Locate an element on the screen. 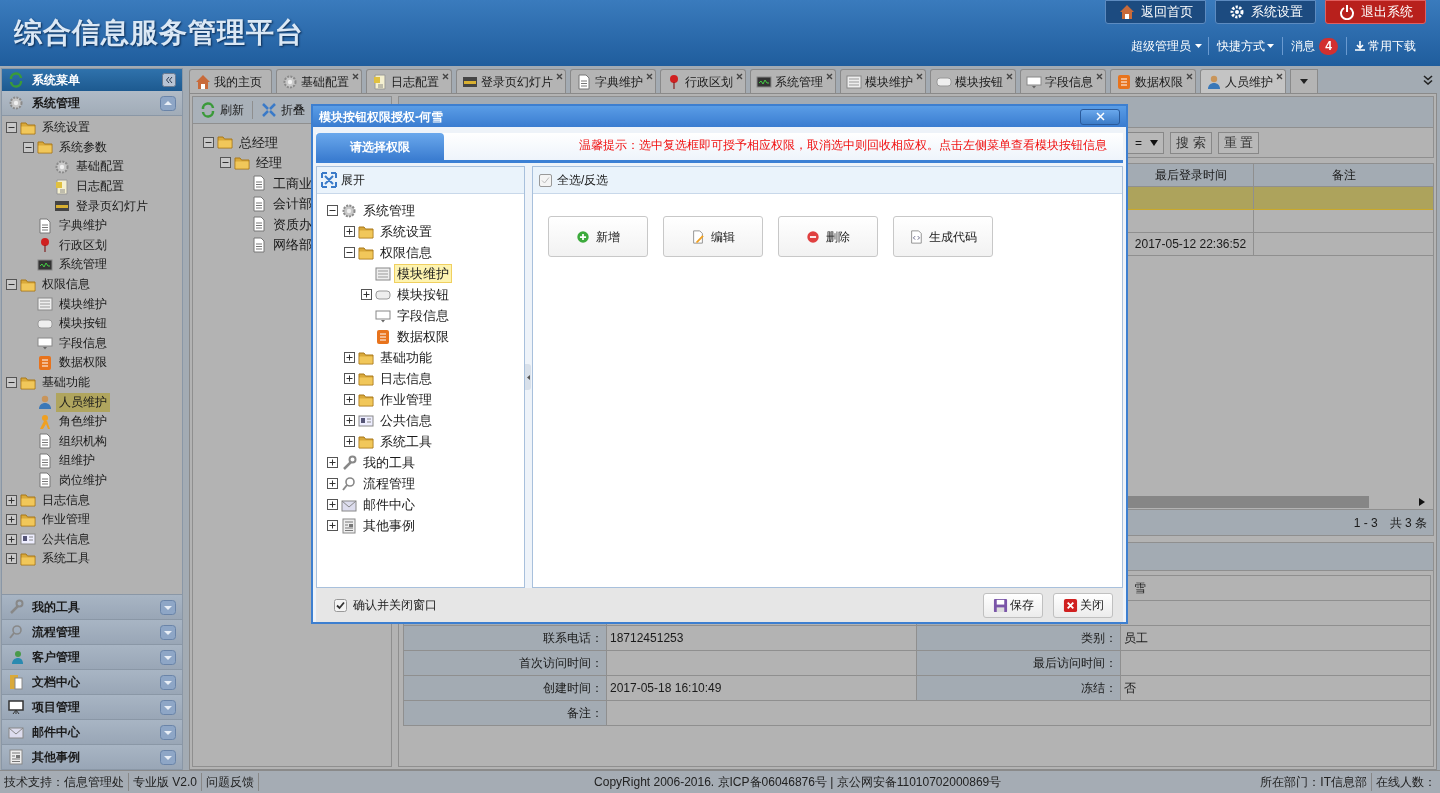  tab-list-button is located at coordinates (1304, 81).